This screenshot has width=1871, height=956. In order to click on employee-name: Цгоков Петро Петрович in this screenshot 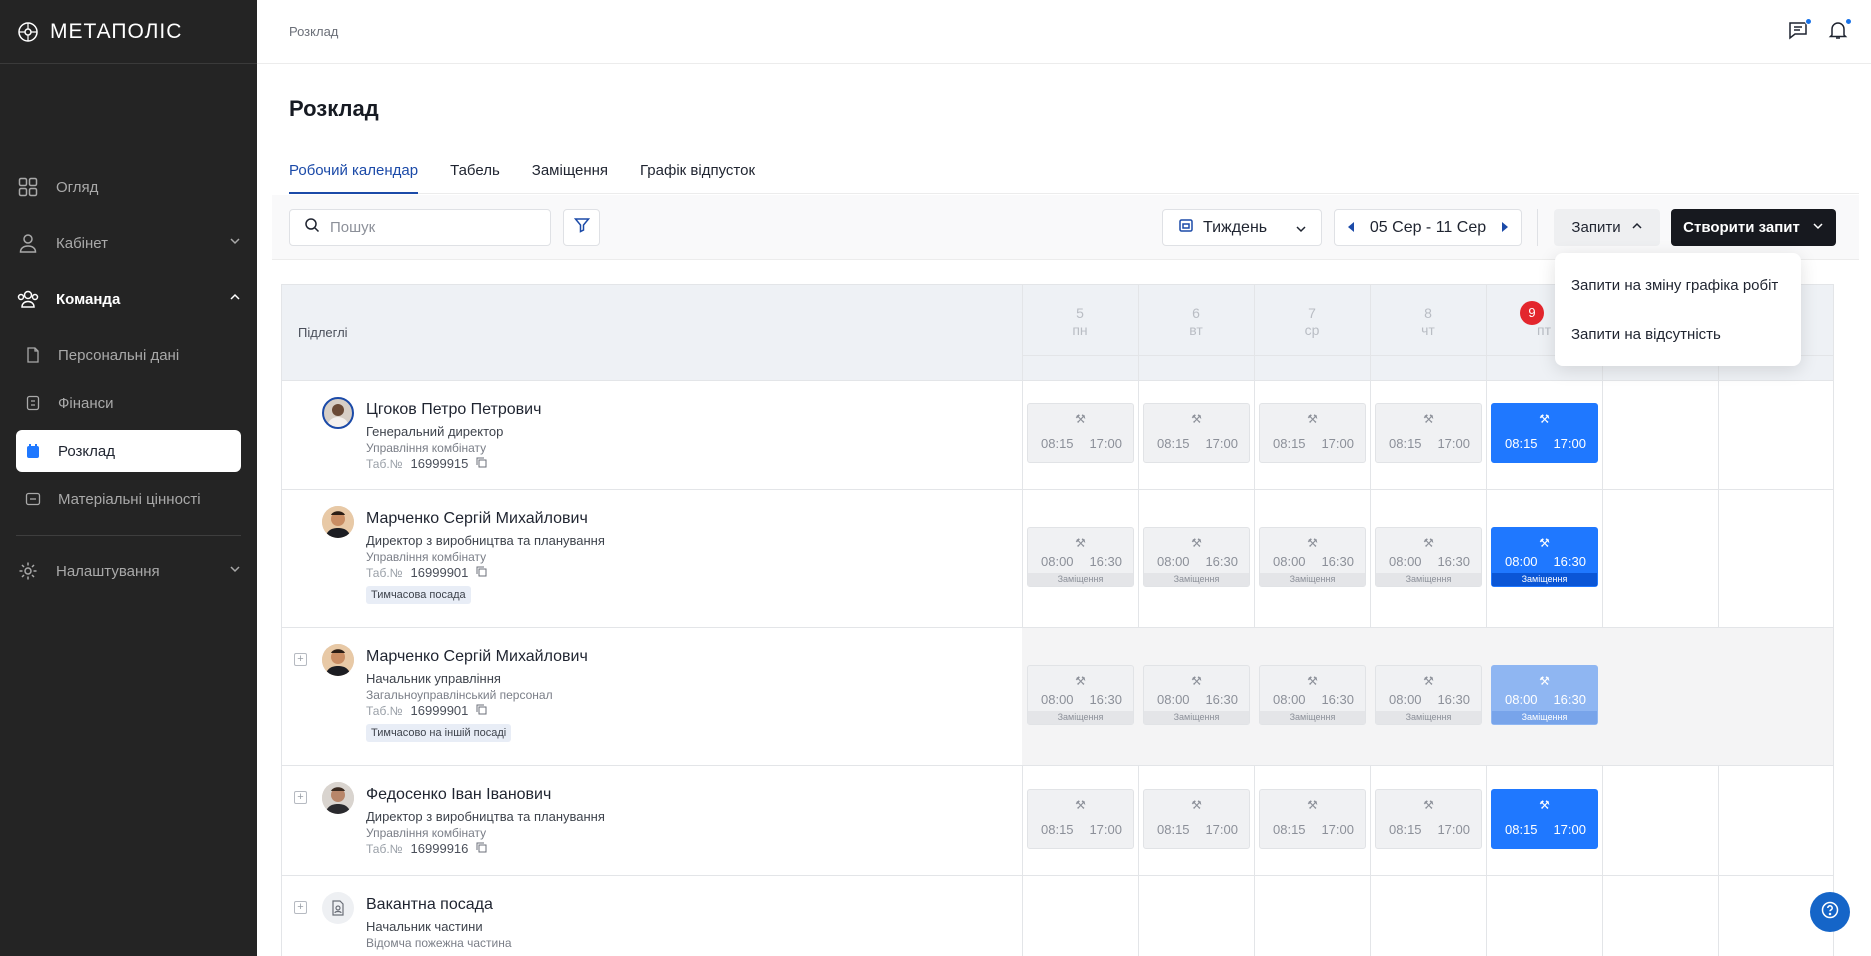, I will do `click(453, 410)`.